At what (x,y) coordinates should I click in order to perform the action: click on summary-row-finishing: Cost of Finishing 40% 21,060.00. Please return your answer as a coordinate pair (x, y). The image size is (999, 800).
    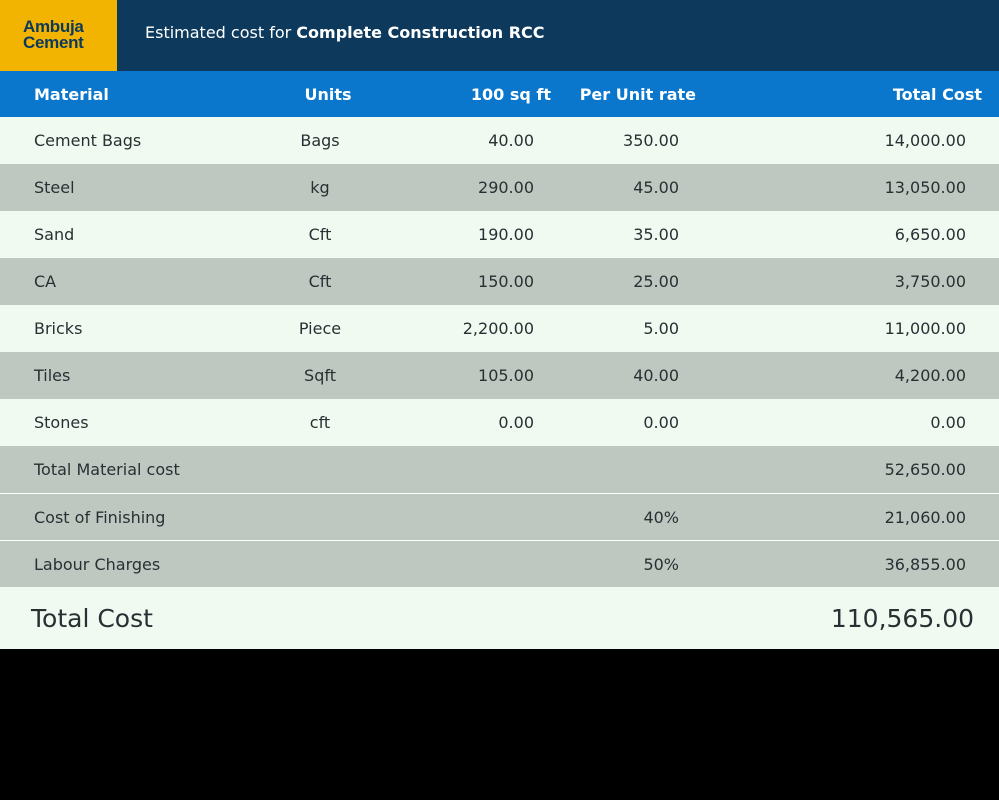
    Looking at the image, I should click on (499, 516).